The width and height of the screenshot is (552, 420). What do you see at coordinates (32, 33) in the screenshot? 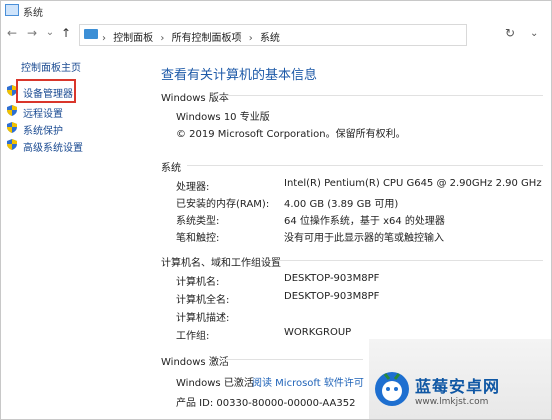
I see `forward-arrow-icon: →` at bounding box center [32, 33].